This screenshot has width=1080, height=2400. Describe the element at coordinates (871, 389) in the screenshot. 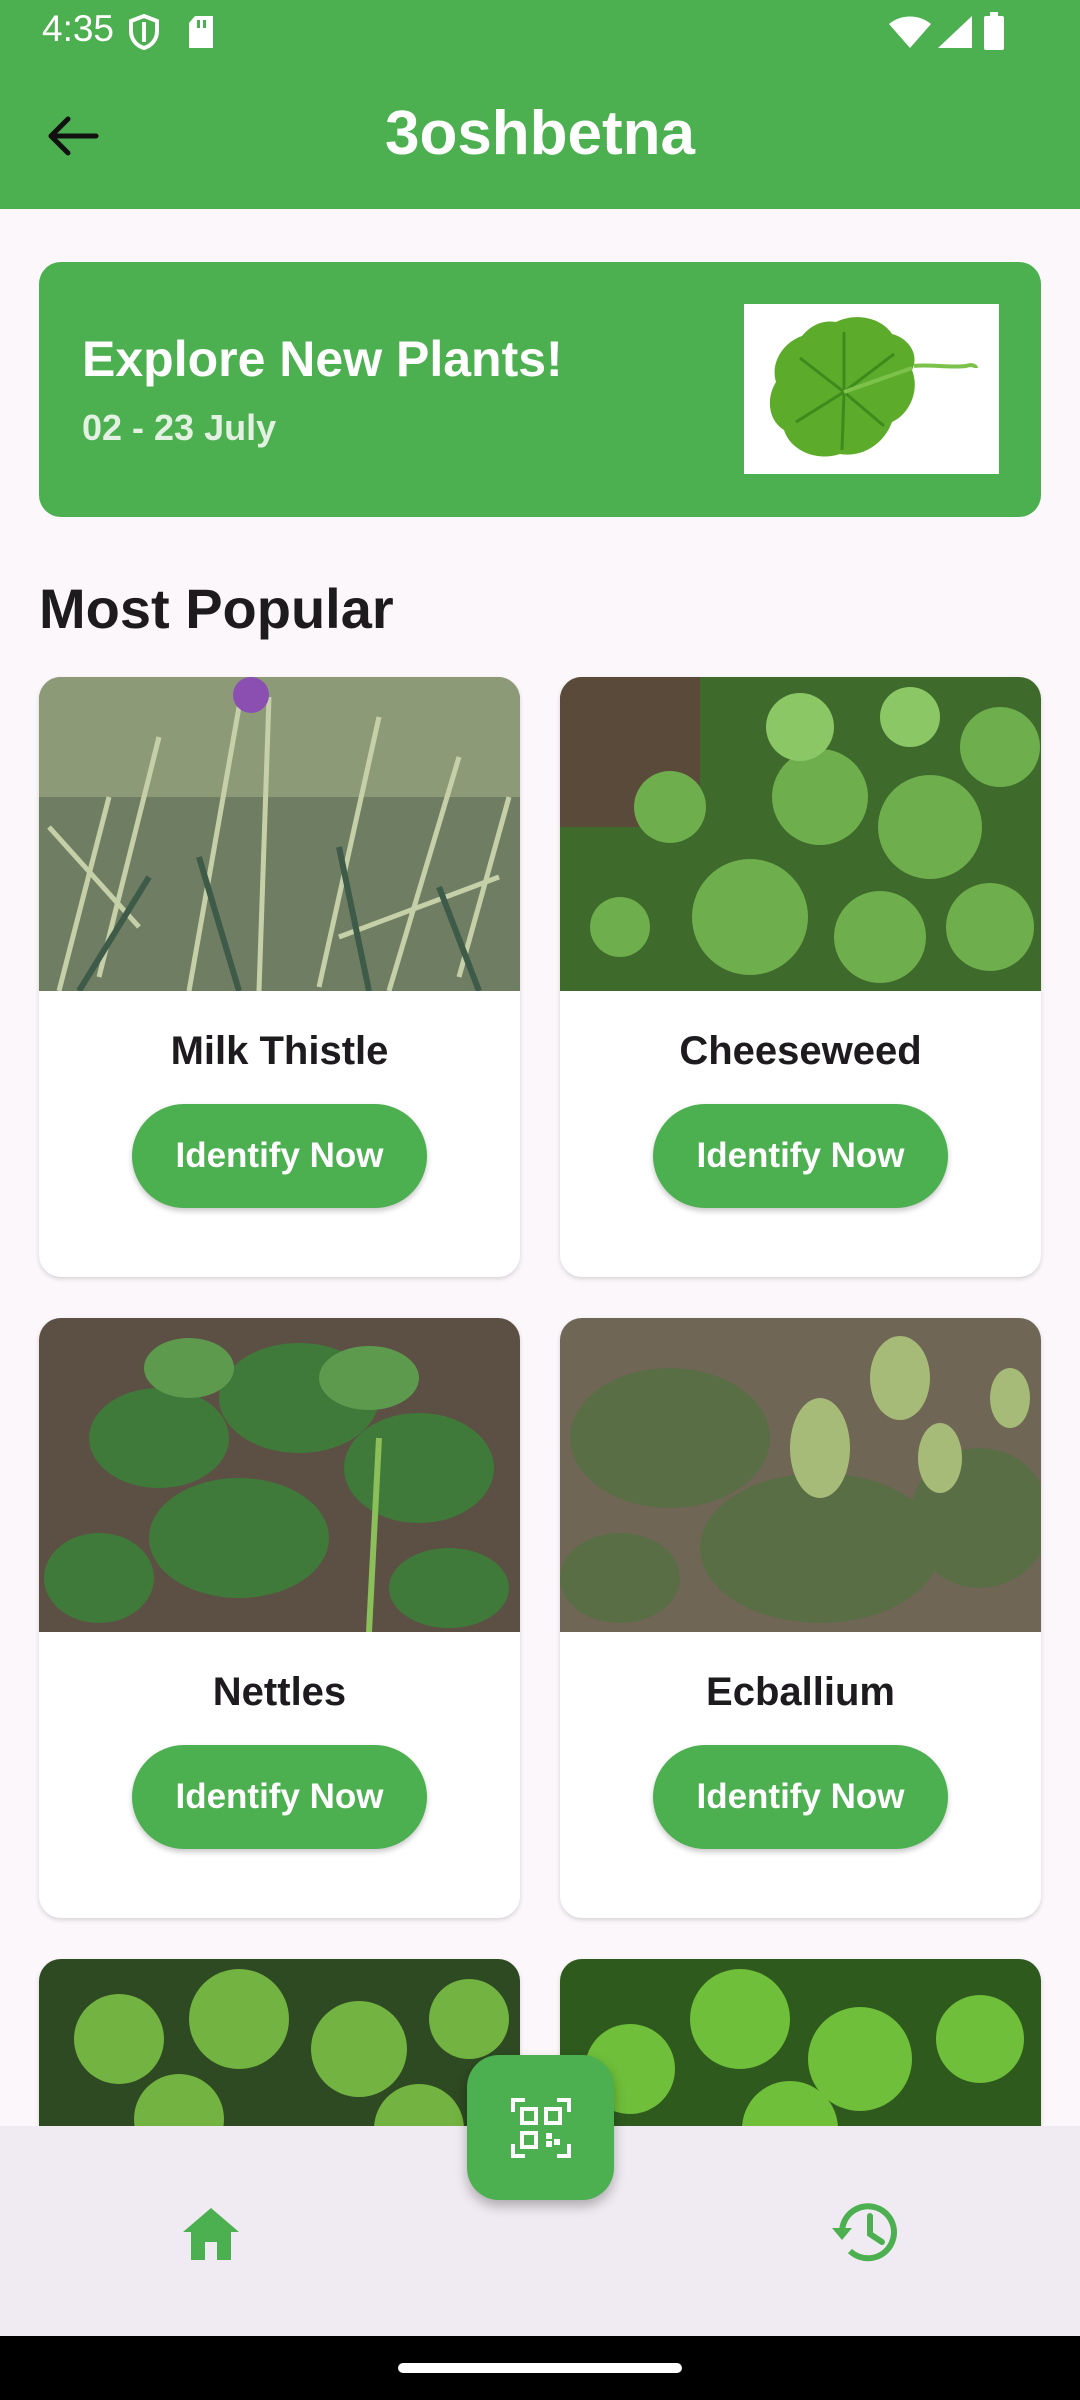

I see `banner-leaf-image` at that location.